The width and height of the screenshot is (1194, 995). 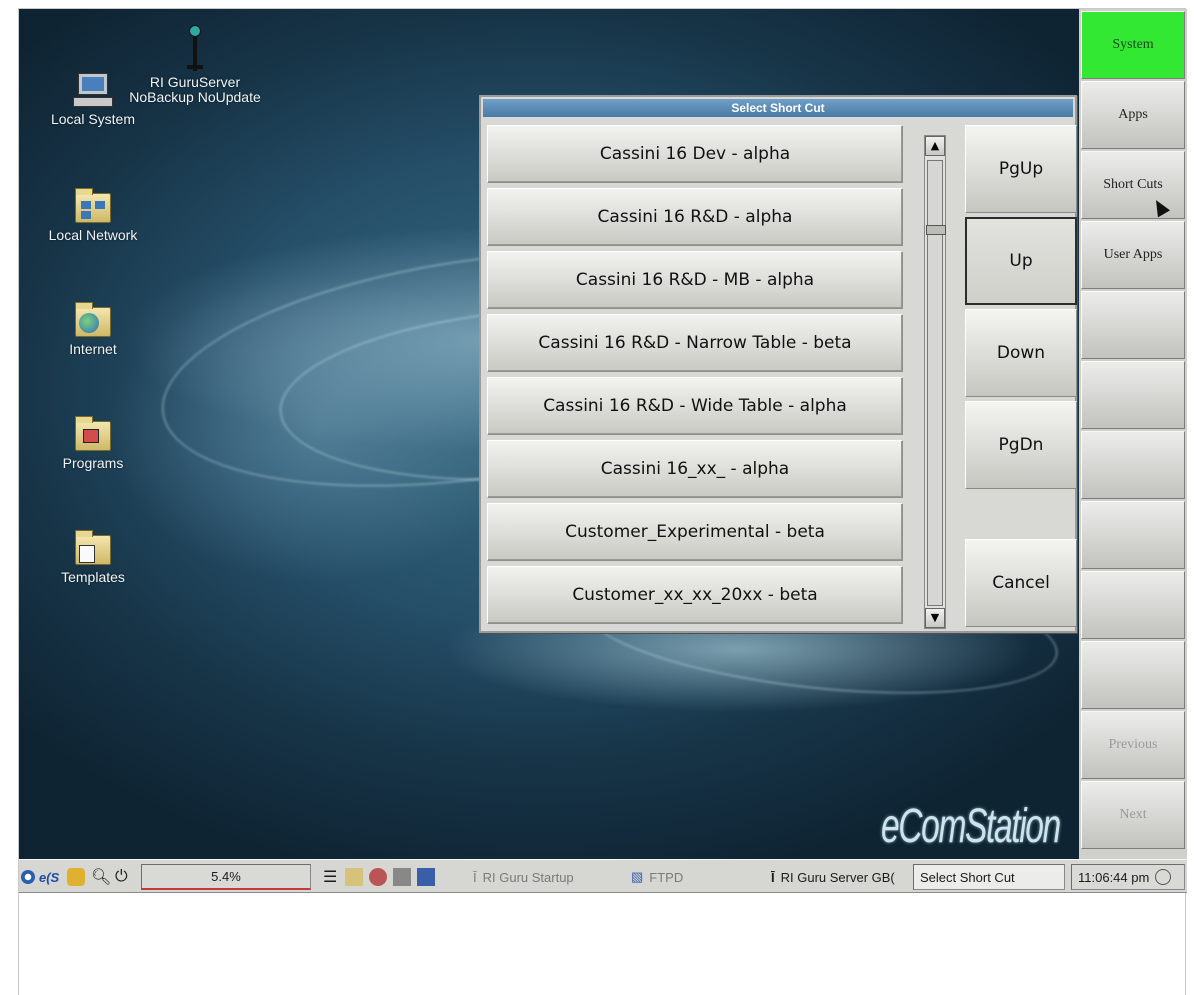 I want to click on programs-label: Programs, so click(x=93, y=463).